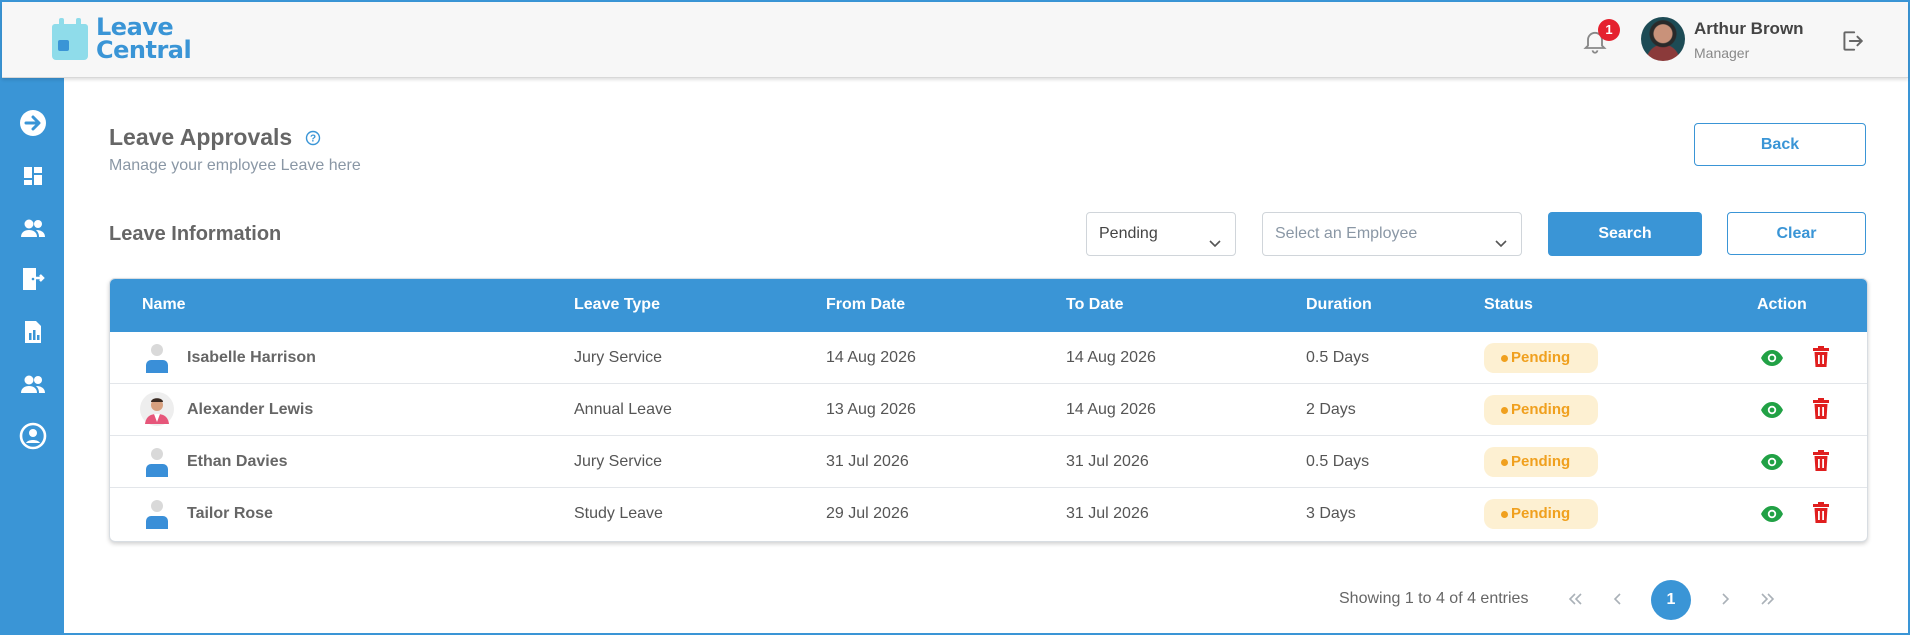 The height and width of the screenshot is (635, 1910). I want to click on employee-photo-avatar, so click(157, 409).